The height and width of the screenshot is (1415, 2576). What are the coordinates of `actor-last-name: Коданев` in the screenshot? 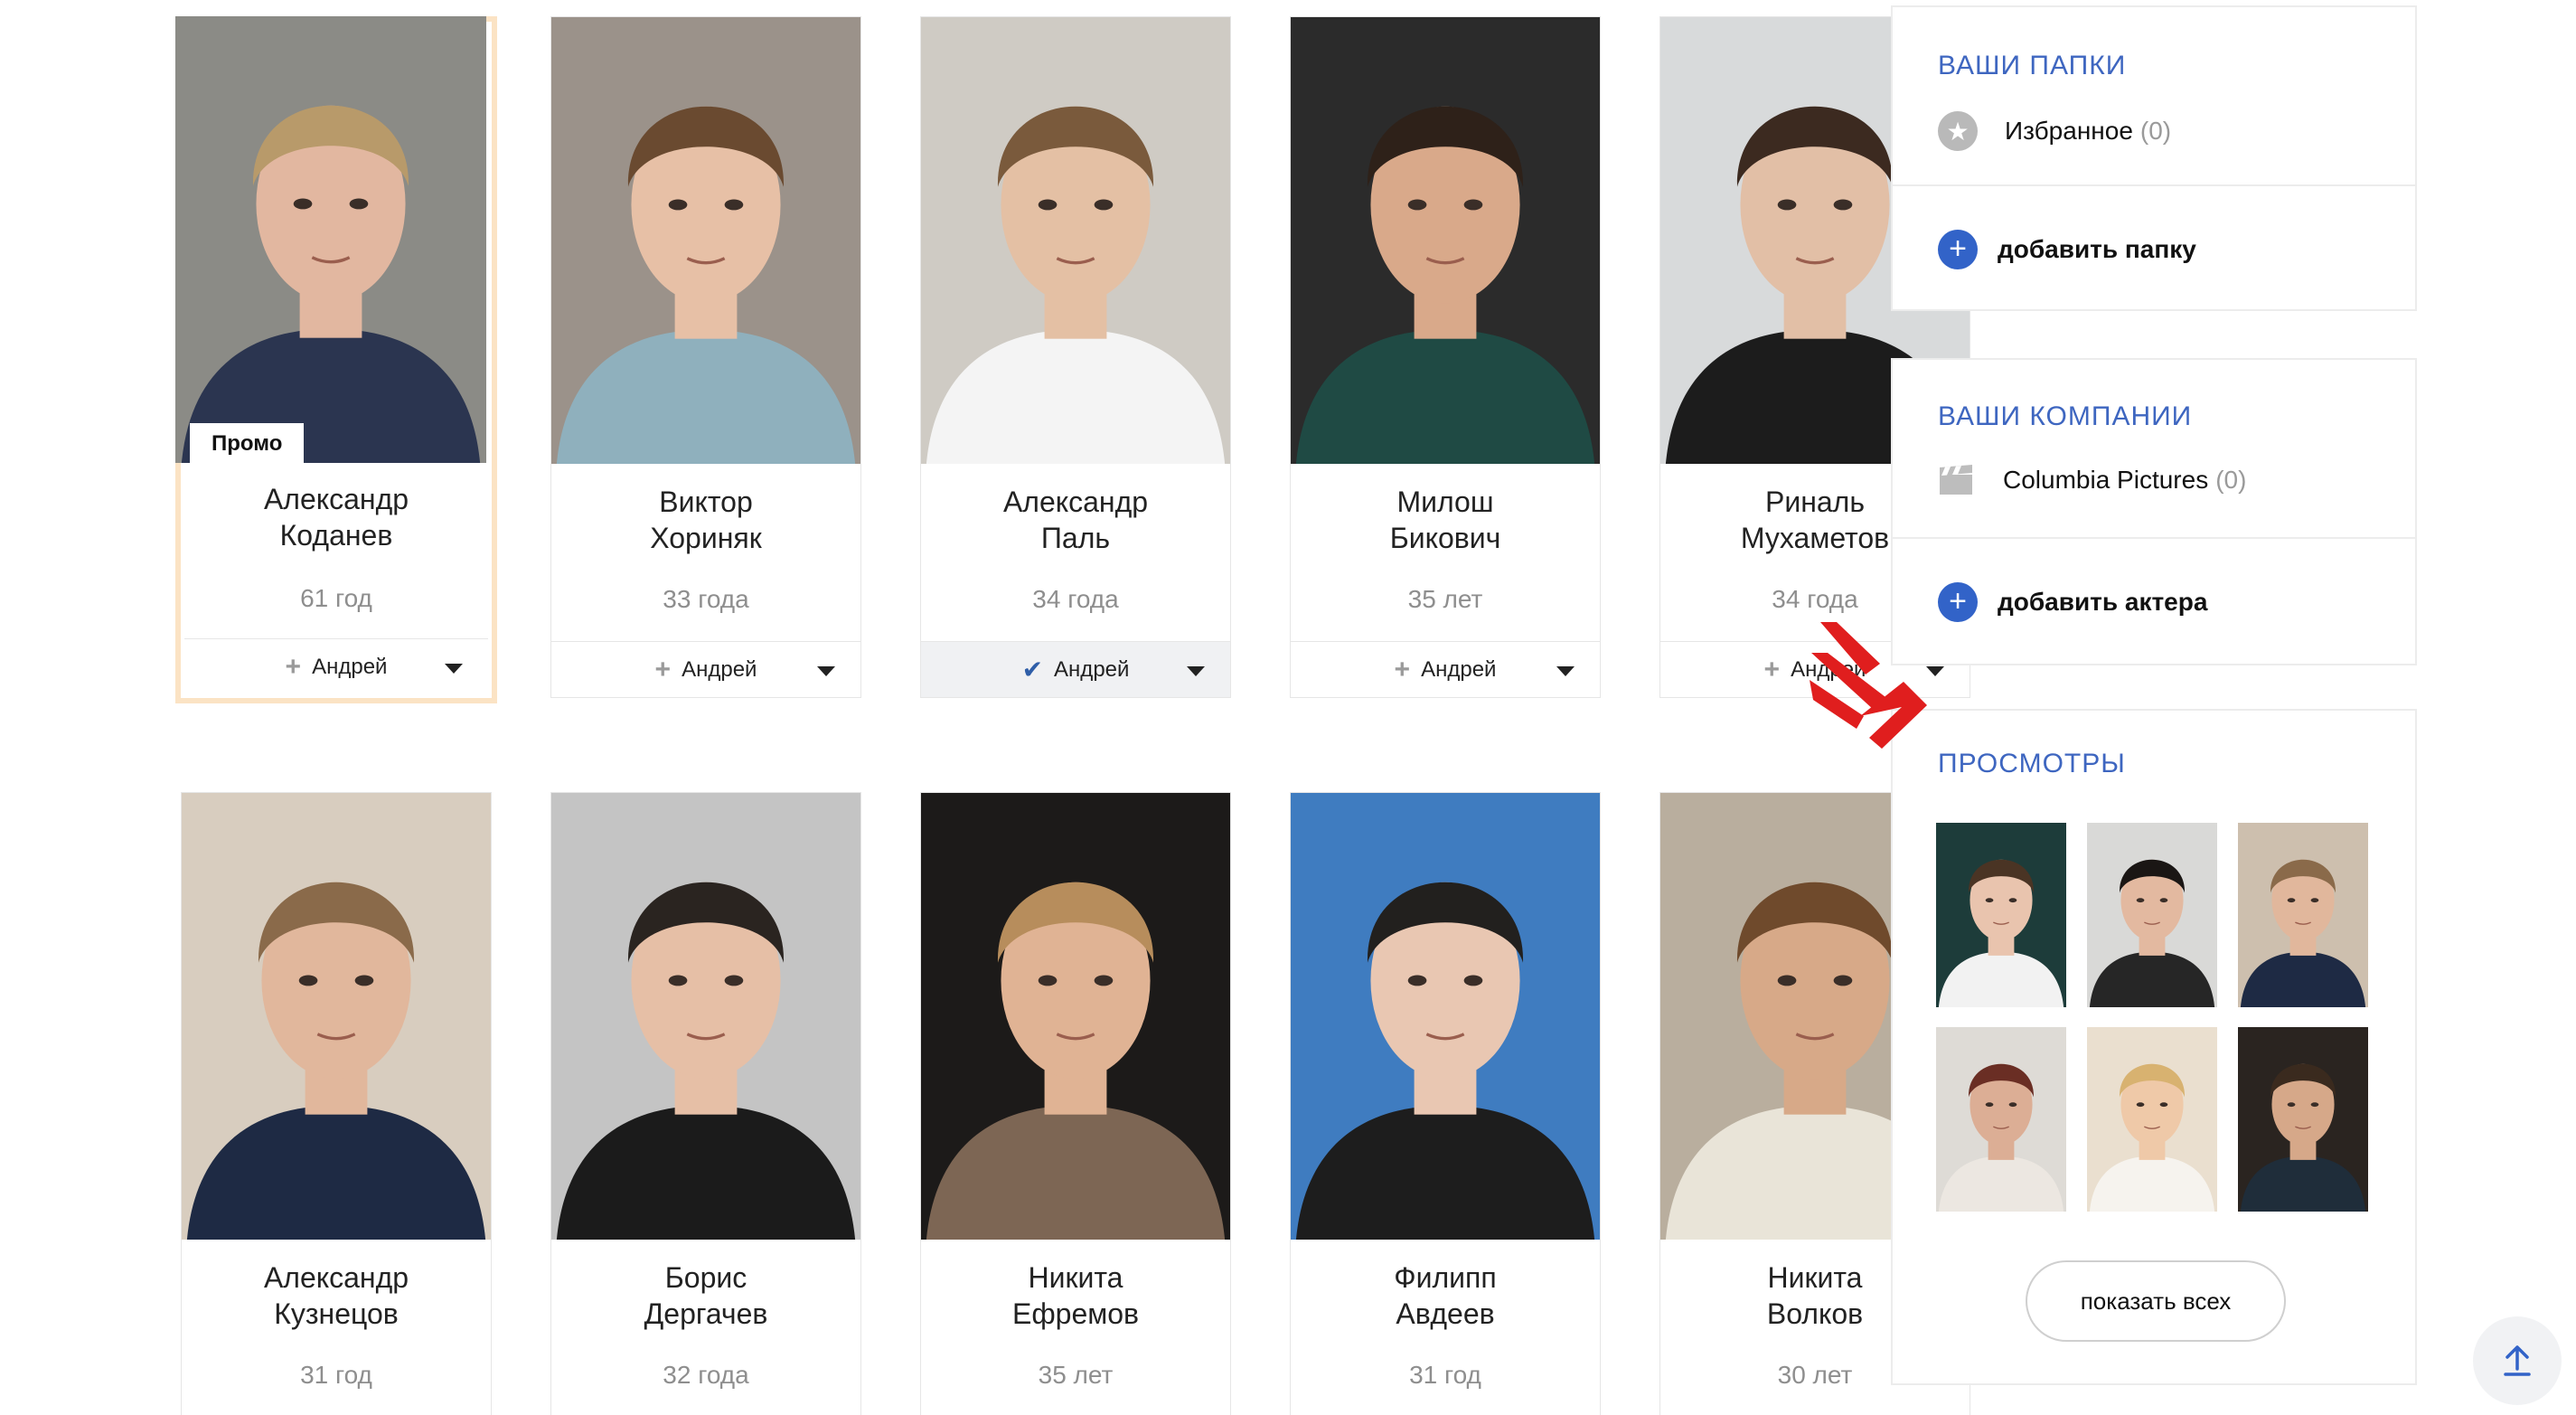 It's located at (336, 535).